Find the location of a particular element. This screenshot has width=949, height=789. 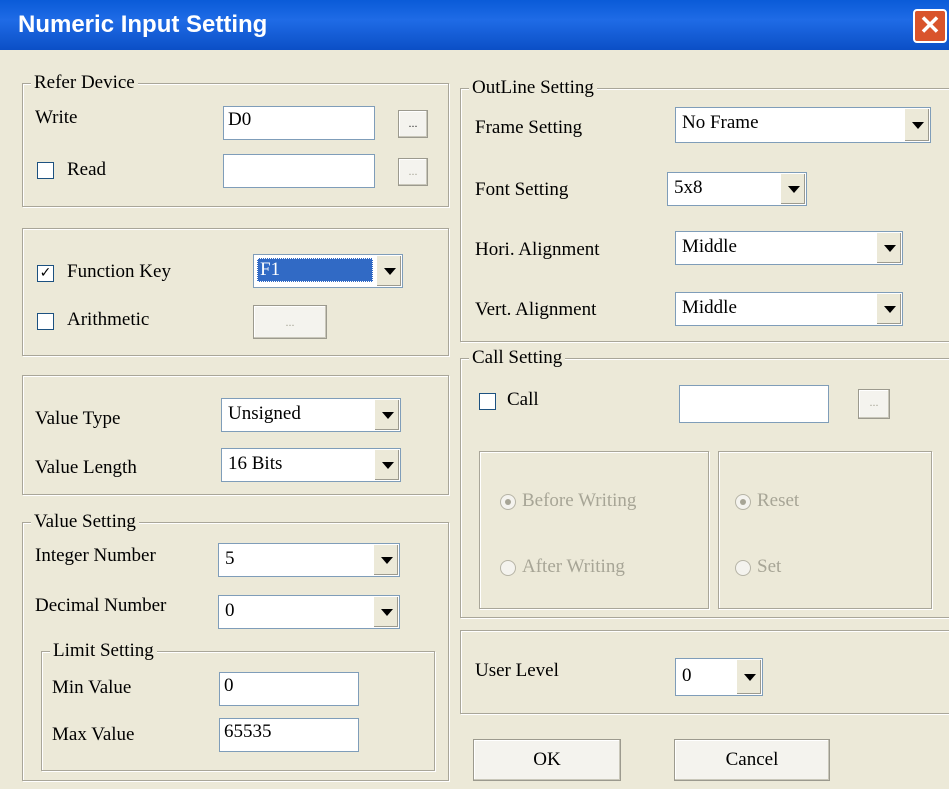

user-level-value: 0 is located at coordinates (687, 675).